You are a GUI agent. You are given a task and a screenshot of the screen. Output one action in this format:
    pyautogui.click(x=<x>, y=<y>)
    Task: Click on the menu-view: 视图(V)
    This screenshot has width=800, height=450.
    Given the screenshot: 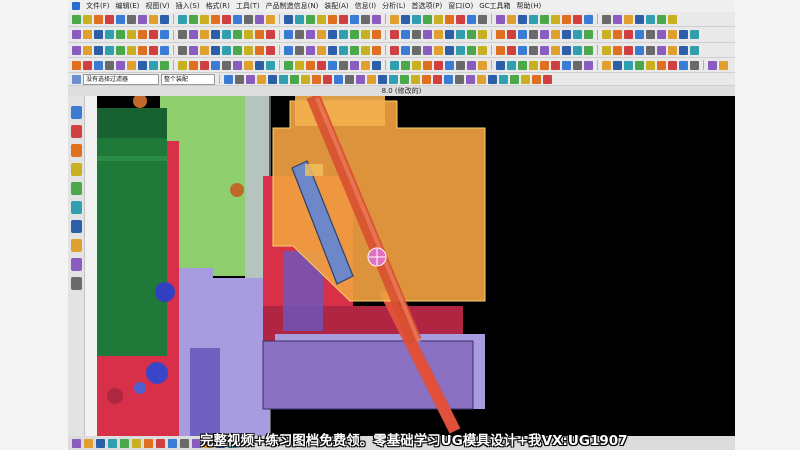 What is the action you would take?
    pyautogui.click(x=157, y=6)
    